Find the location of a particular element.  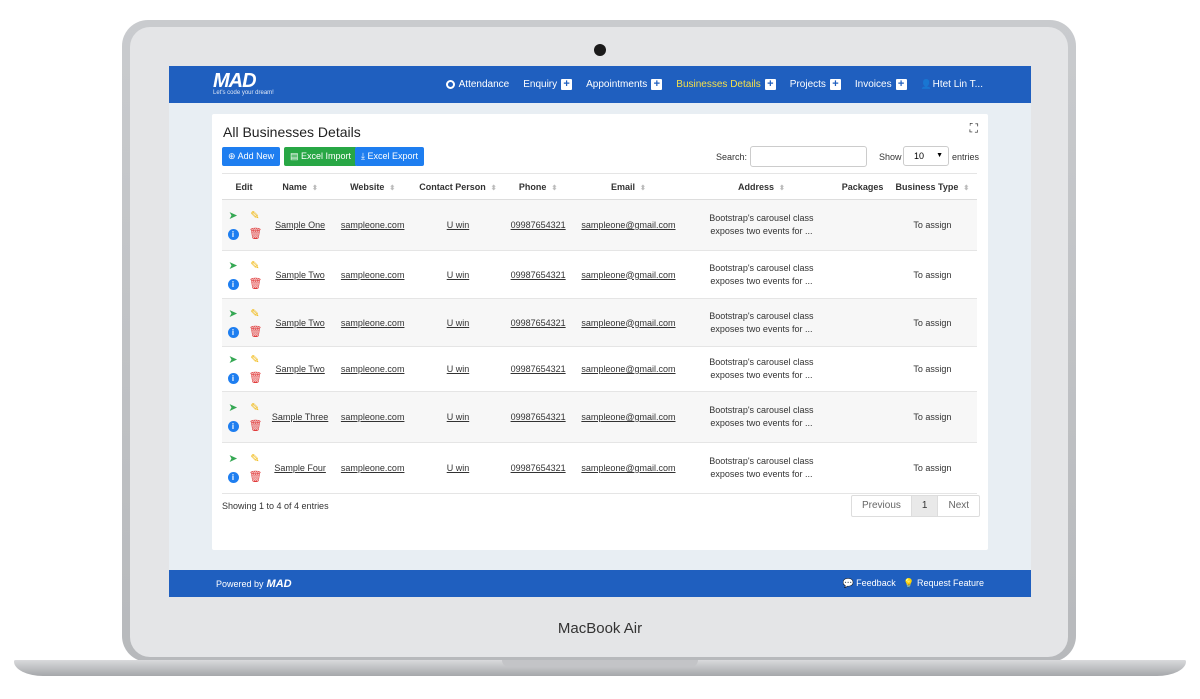

column-header: Packages is located at coordinates (862, 186).